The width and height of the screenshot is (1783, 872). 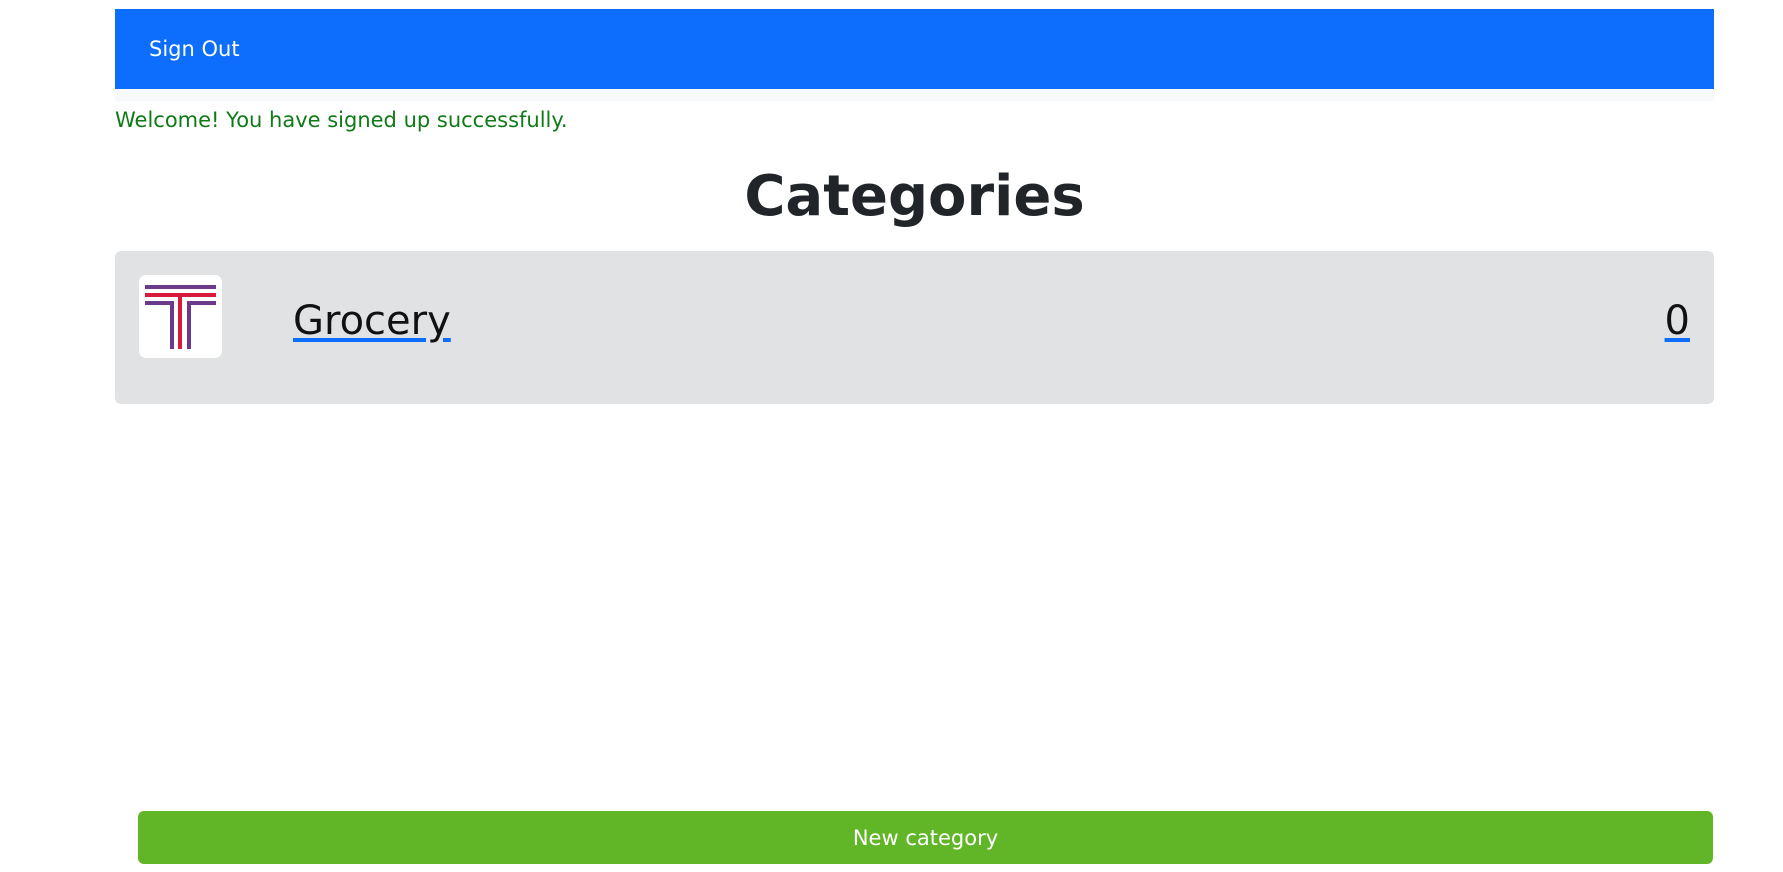 I want to click on category-logo-icon, so click(x=180, y=316).